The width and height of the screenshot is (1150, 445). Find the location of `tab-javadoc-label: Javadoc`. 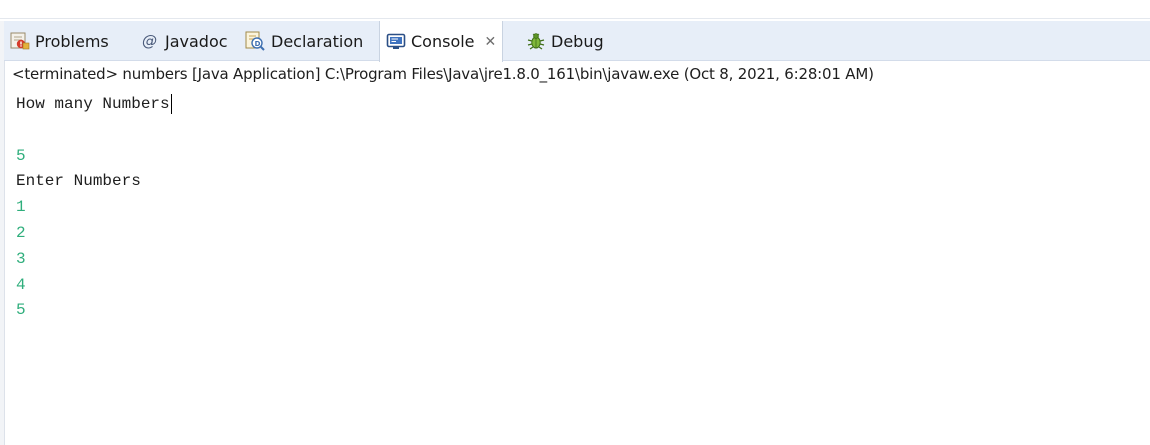

tab-javadoc-label: Javadoc is located at coordinates (196, 41).